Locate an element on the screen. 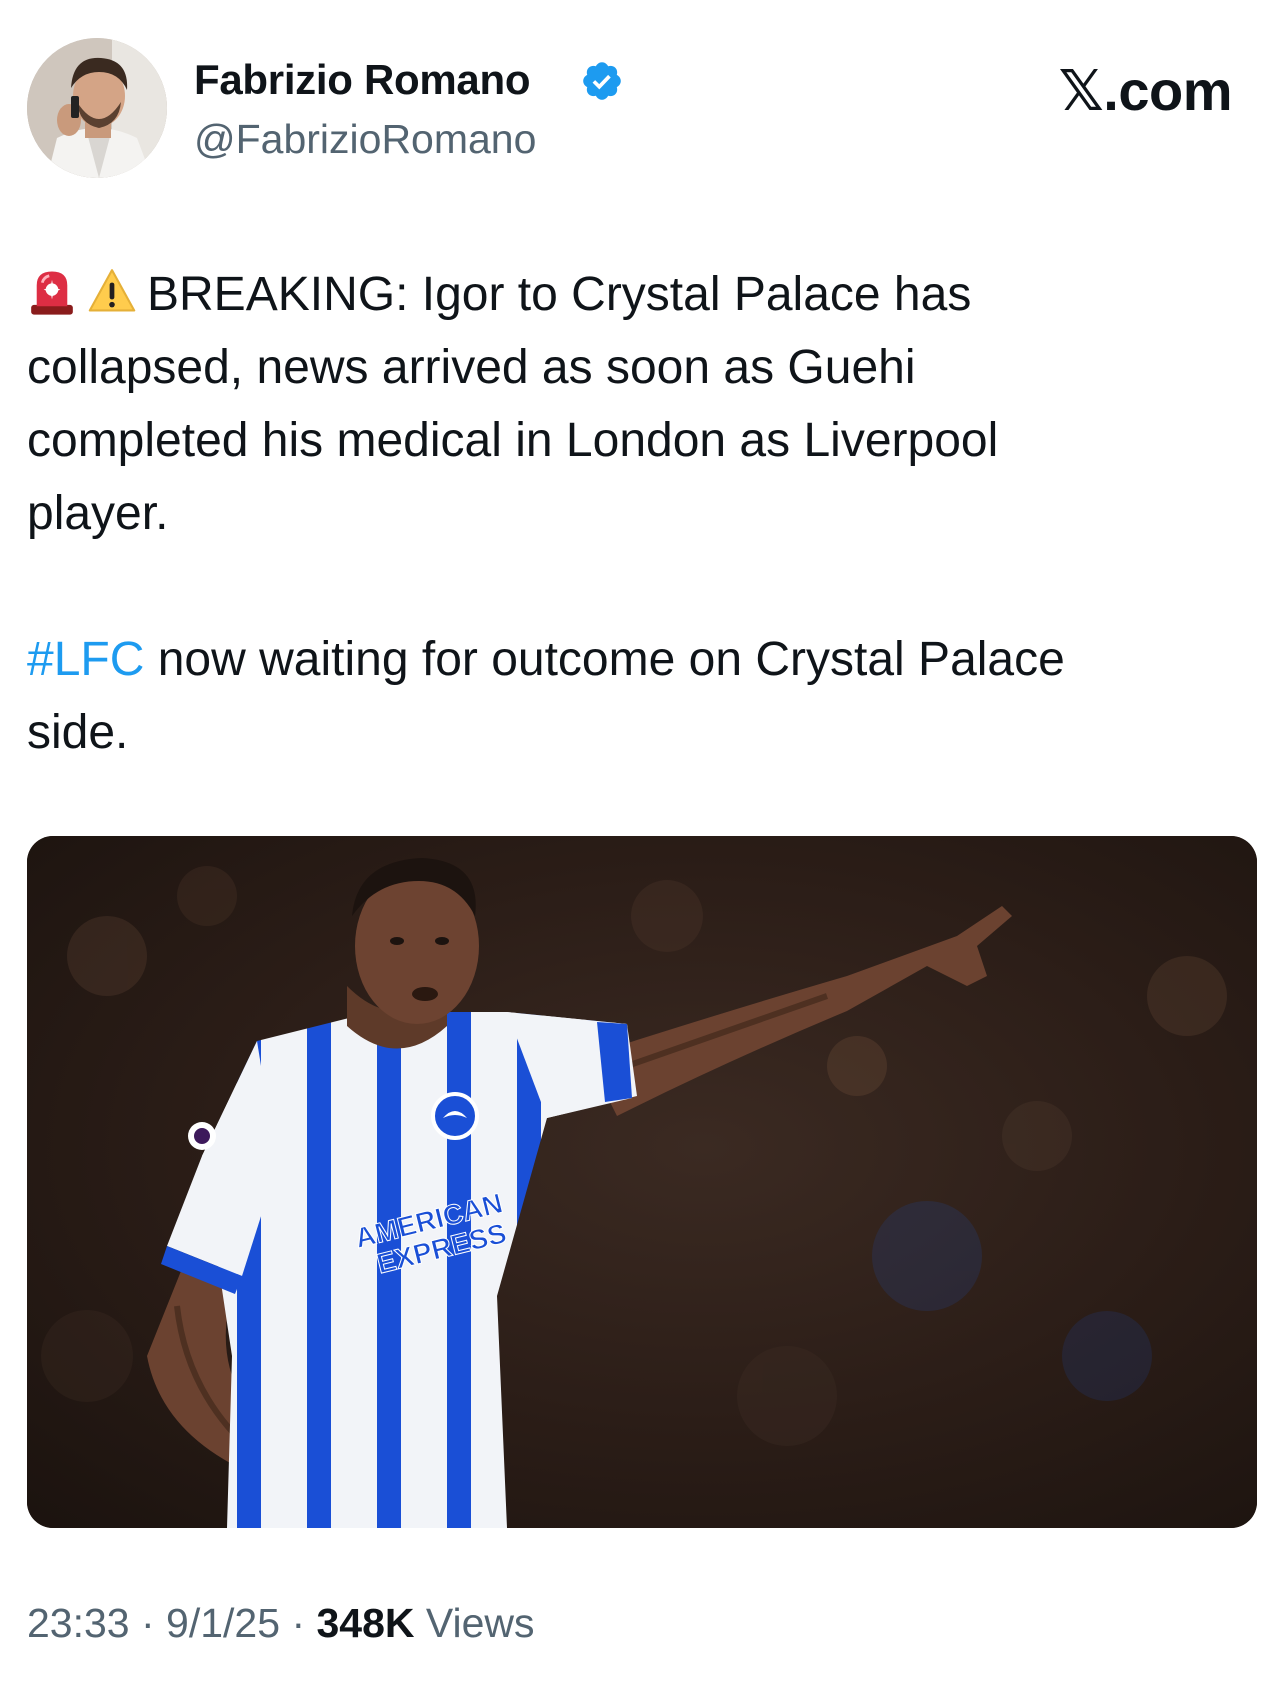  warning-emoji-icon is located at coordinates (112, 290).